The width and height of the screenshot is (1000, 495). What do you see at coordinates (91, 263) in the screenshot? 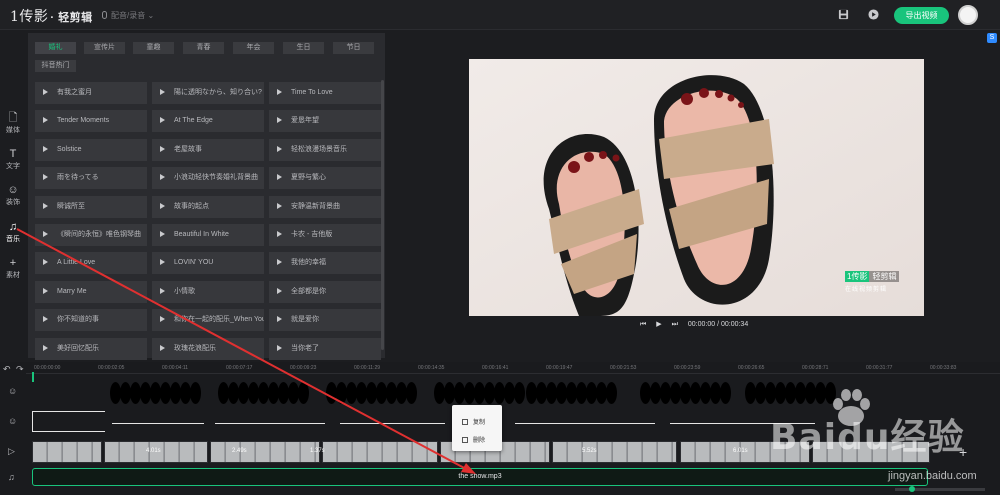
I see `music-item: A Little Love` at bounding box center [91, 263].